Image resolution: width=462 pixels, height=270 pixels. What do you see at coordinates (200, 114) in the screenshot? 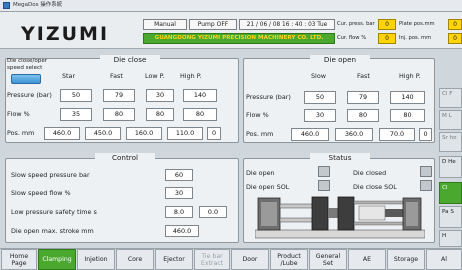
I see `dc-flow-highp: 80` at bounding box center [200, 114].